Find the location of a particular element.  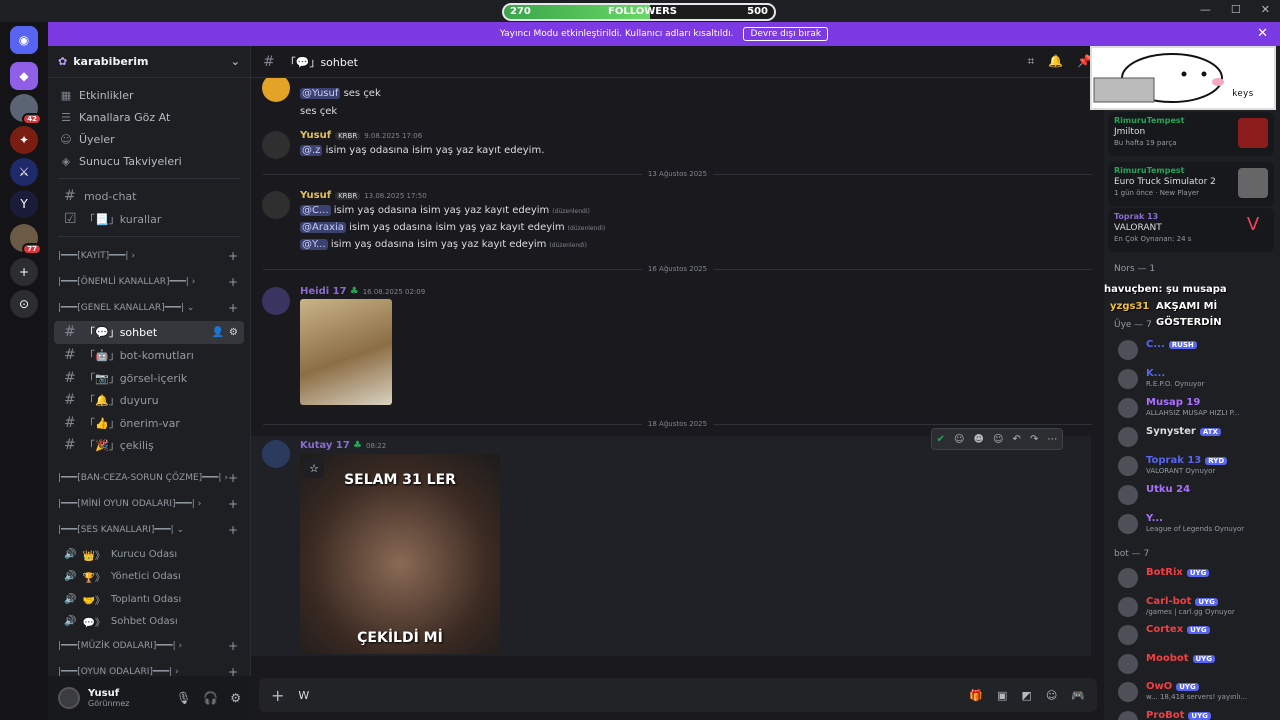

disable-streamer-mode-button: Devre dışı bırak is located at coordinates (786, 34).